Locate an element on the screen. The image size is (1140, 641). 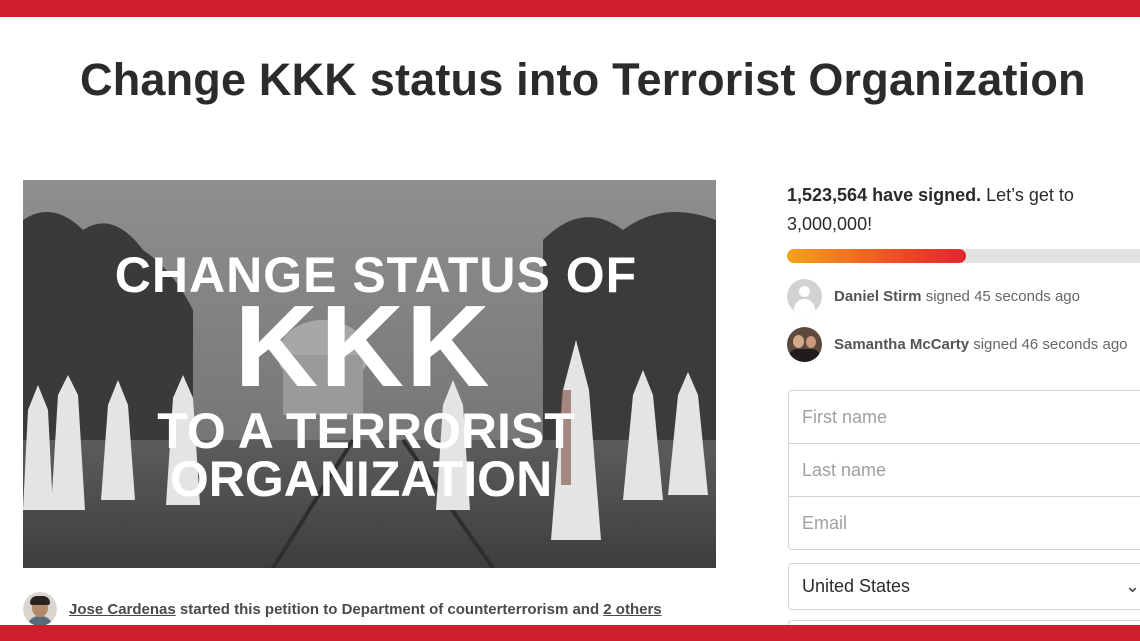
signed-count-text: 1,523,564 have signed. is located at coordinates (884, 195).